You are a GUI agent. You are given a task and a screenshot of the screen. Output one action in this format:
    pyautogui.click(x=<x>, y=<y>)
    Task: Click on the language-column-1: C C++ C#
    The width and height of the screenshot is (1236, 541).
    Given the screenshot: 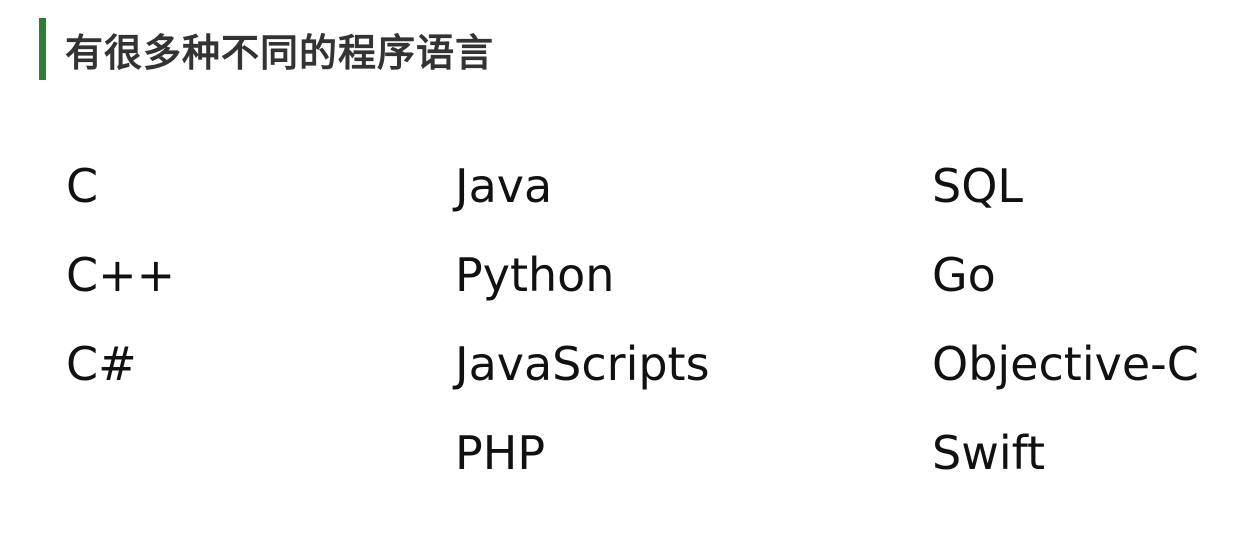 What is the action you would take?
    pyautogui.click(x=120, y=285)
    